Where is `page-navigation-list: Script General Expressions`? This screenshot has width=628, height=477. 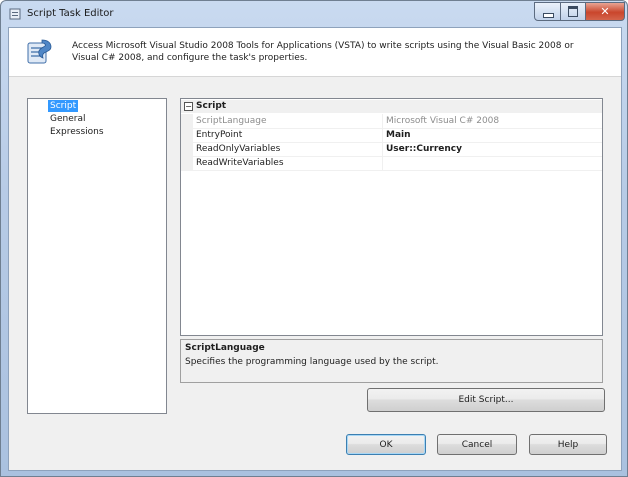
page-navigation-list: Script General Expressions is located at coordinates (97, 256).